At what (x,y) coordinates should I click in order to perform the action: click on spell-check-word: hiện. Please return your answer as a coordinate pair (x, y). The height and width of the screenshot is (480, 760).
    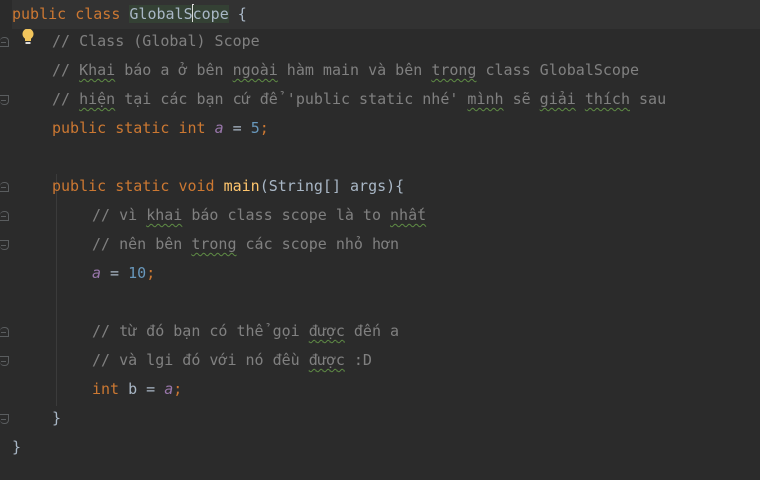
    Looking at the image, I should click on (97, 99).